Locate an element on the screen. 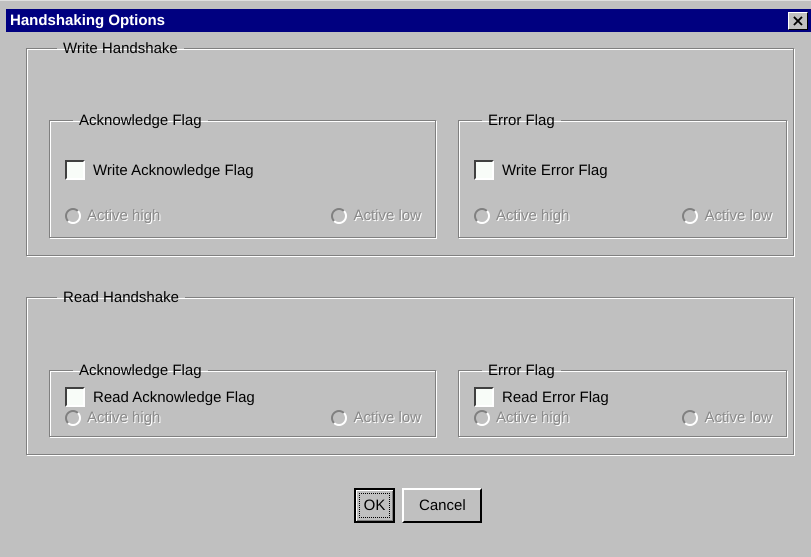  checkbox-label: Write Error Flag is located at coordinates (555, 170).